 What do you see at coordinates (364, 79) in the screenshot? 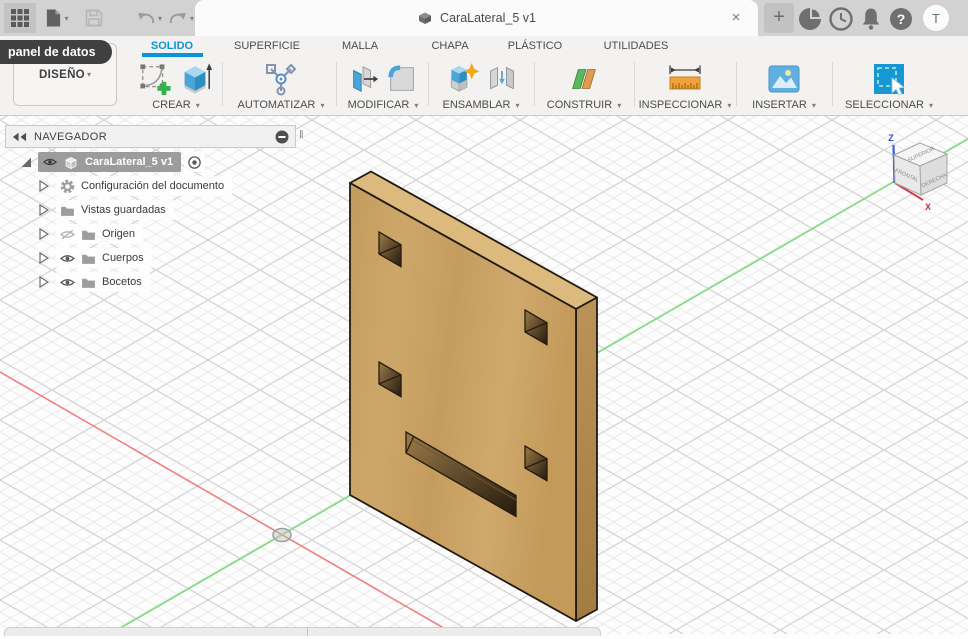
I see `press-pull-icon` at bounding box center [364, 79].